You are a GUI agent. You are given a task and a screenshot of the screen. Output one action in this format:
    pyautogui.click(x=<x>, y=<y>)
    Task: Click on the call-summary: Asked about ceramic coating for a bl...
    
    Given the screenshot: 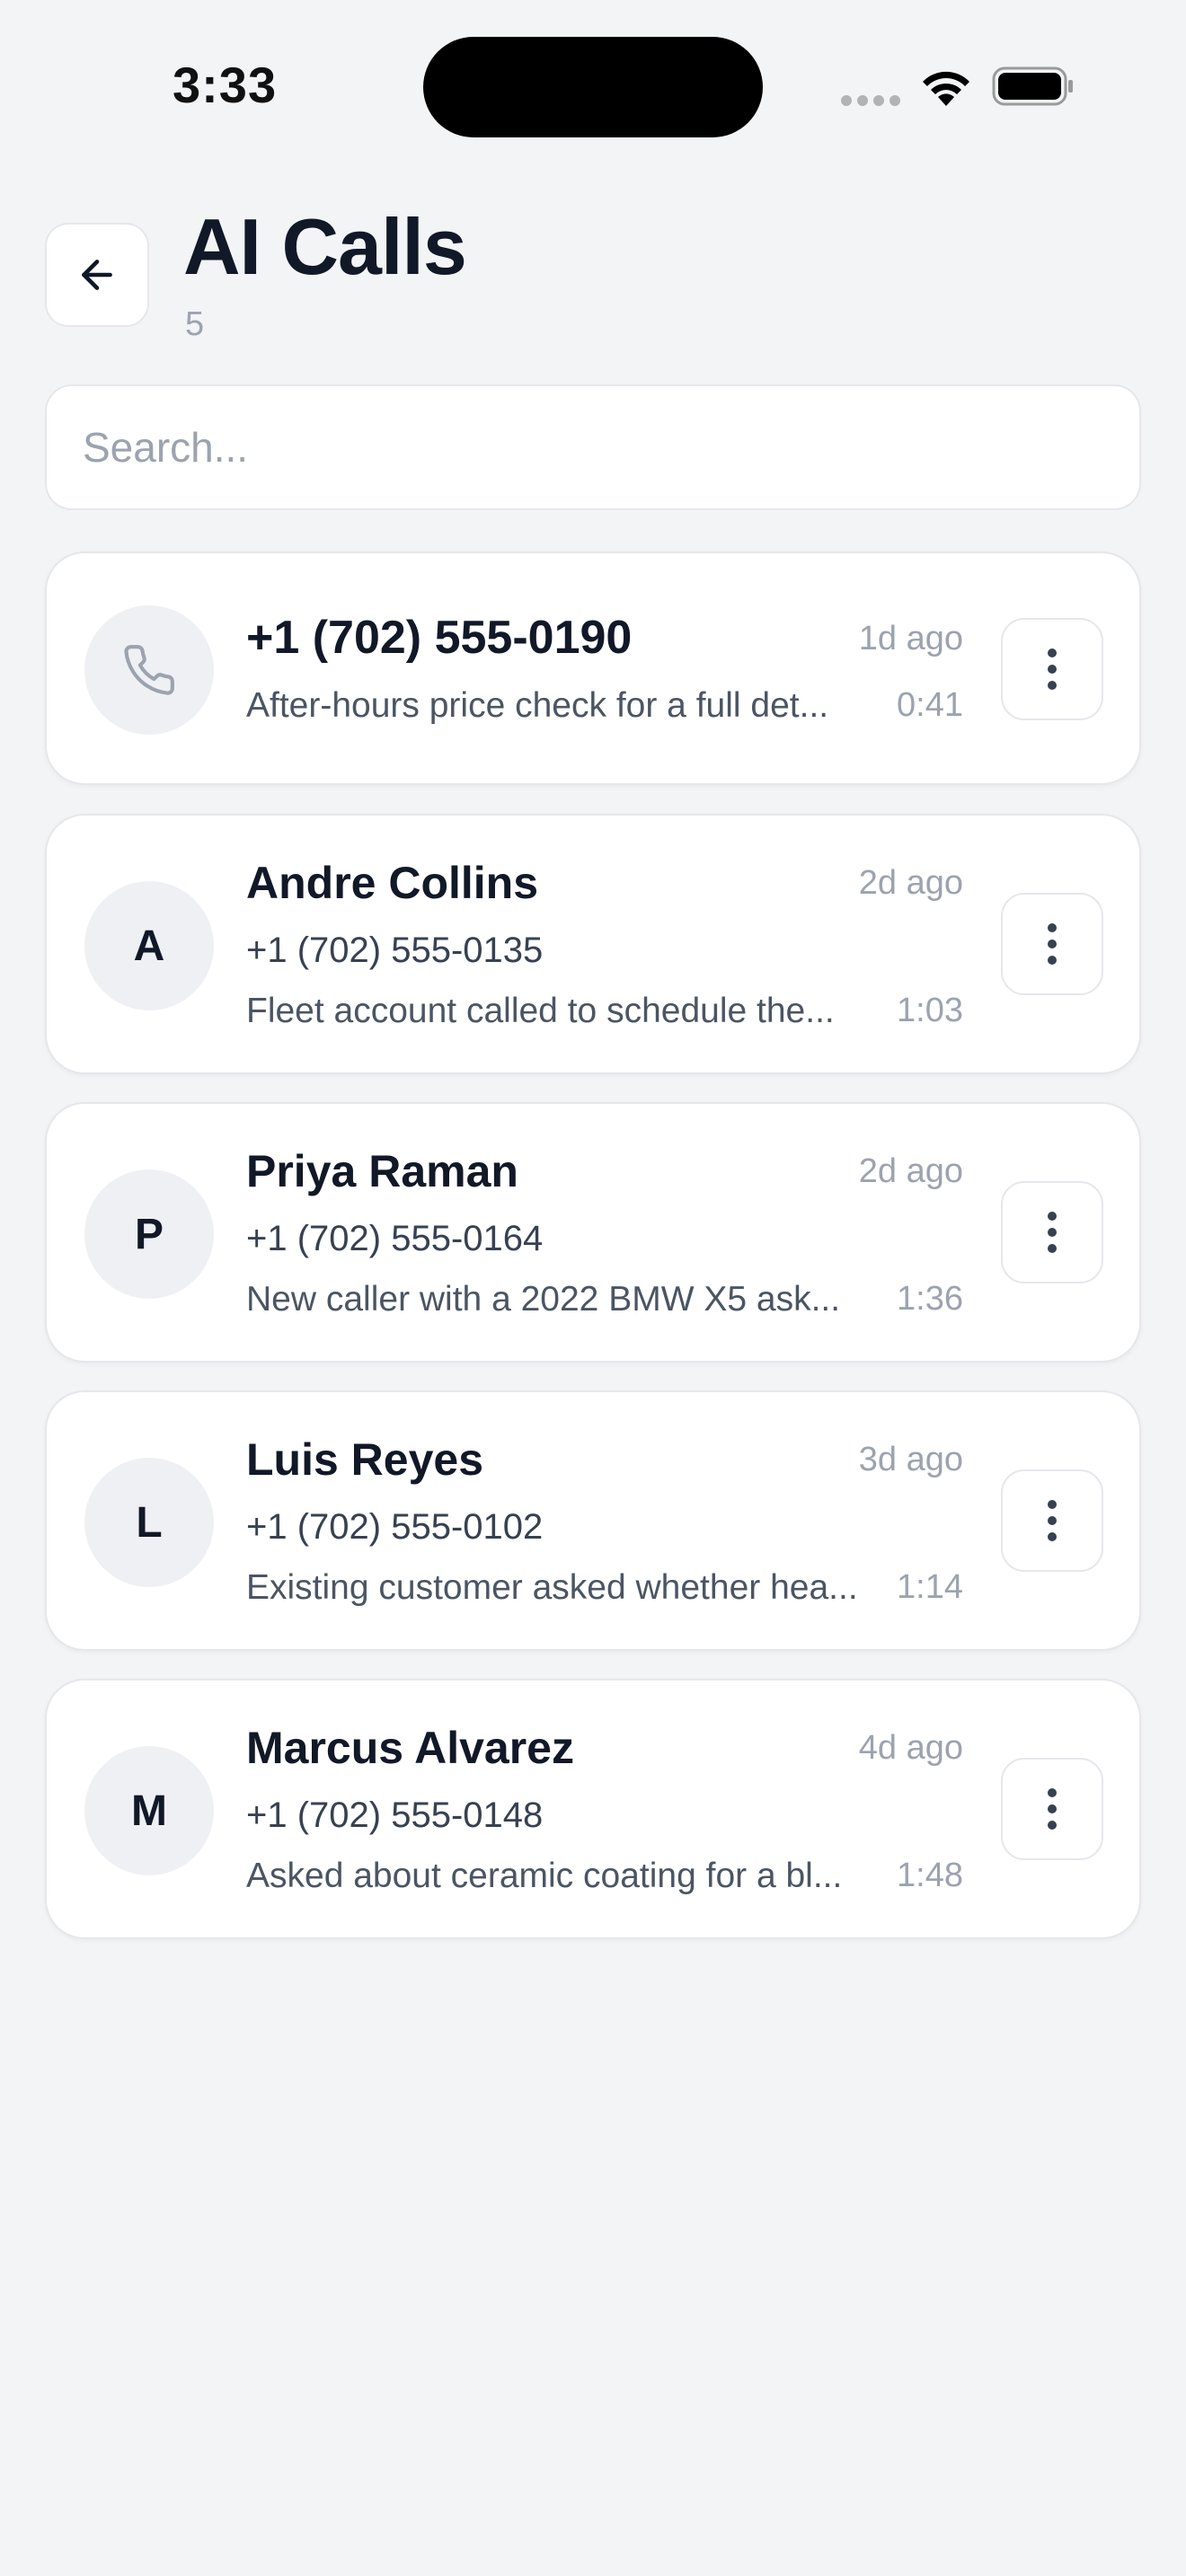 What is the action you would take?
    pyautogui.click(x=544, y=1876)
    